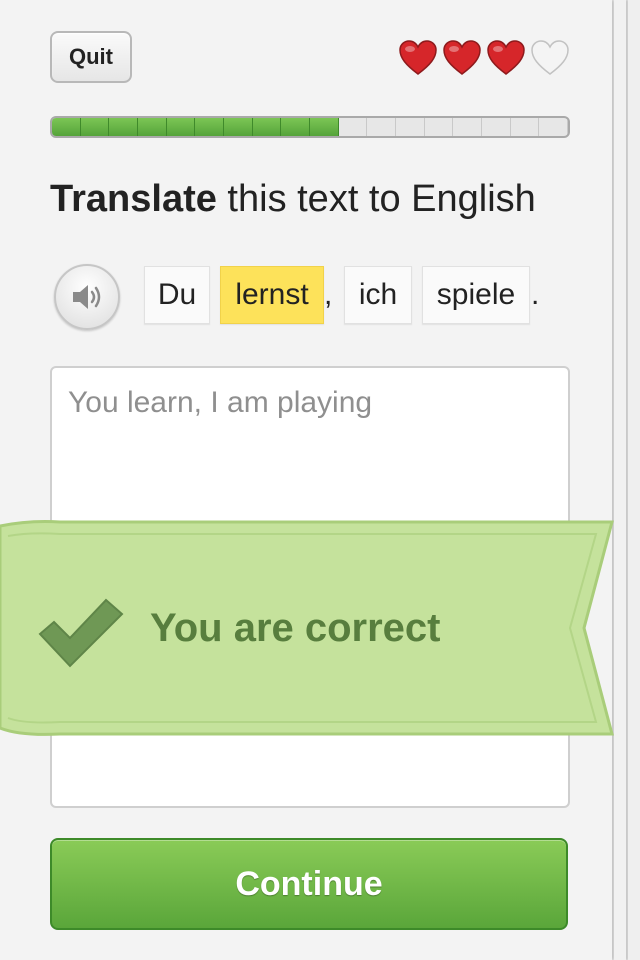 The height and width of the screenshot is (960, 640). Describe the element at coordinates (485, 59) in the screenshot. I see `hearts-indicator` at that location.